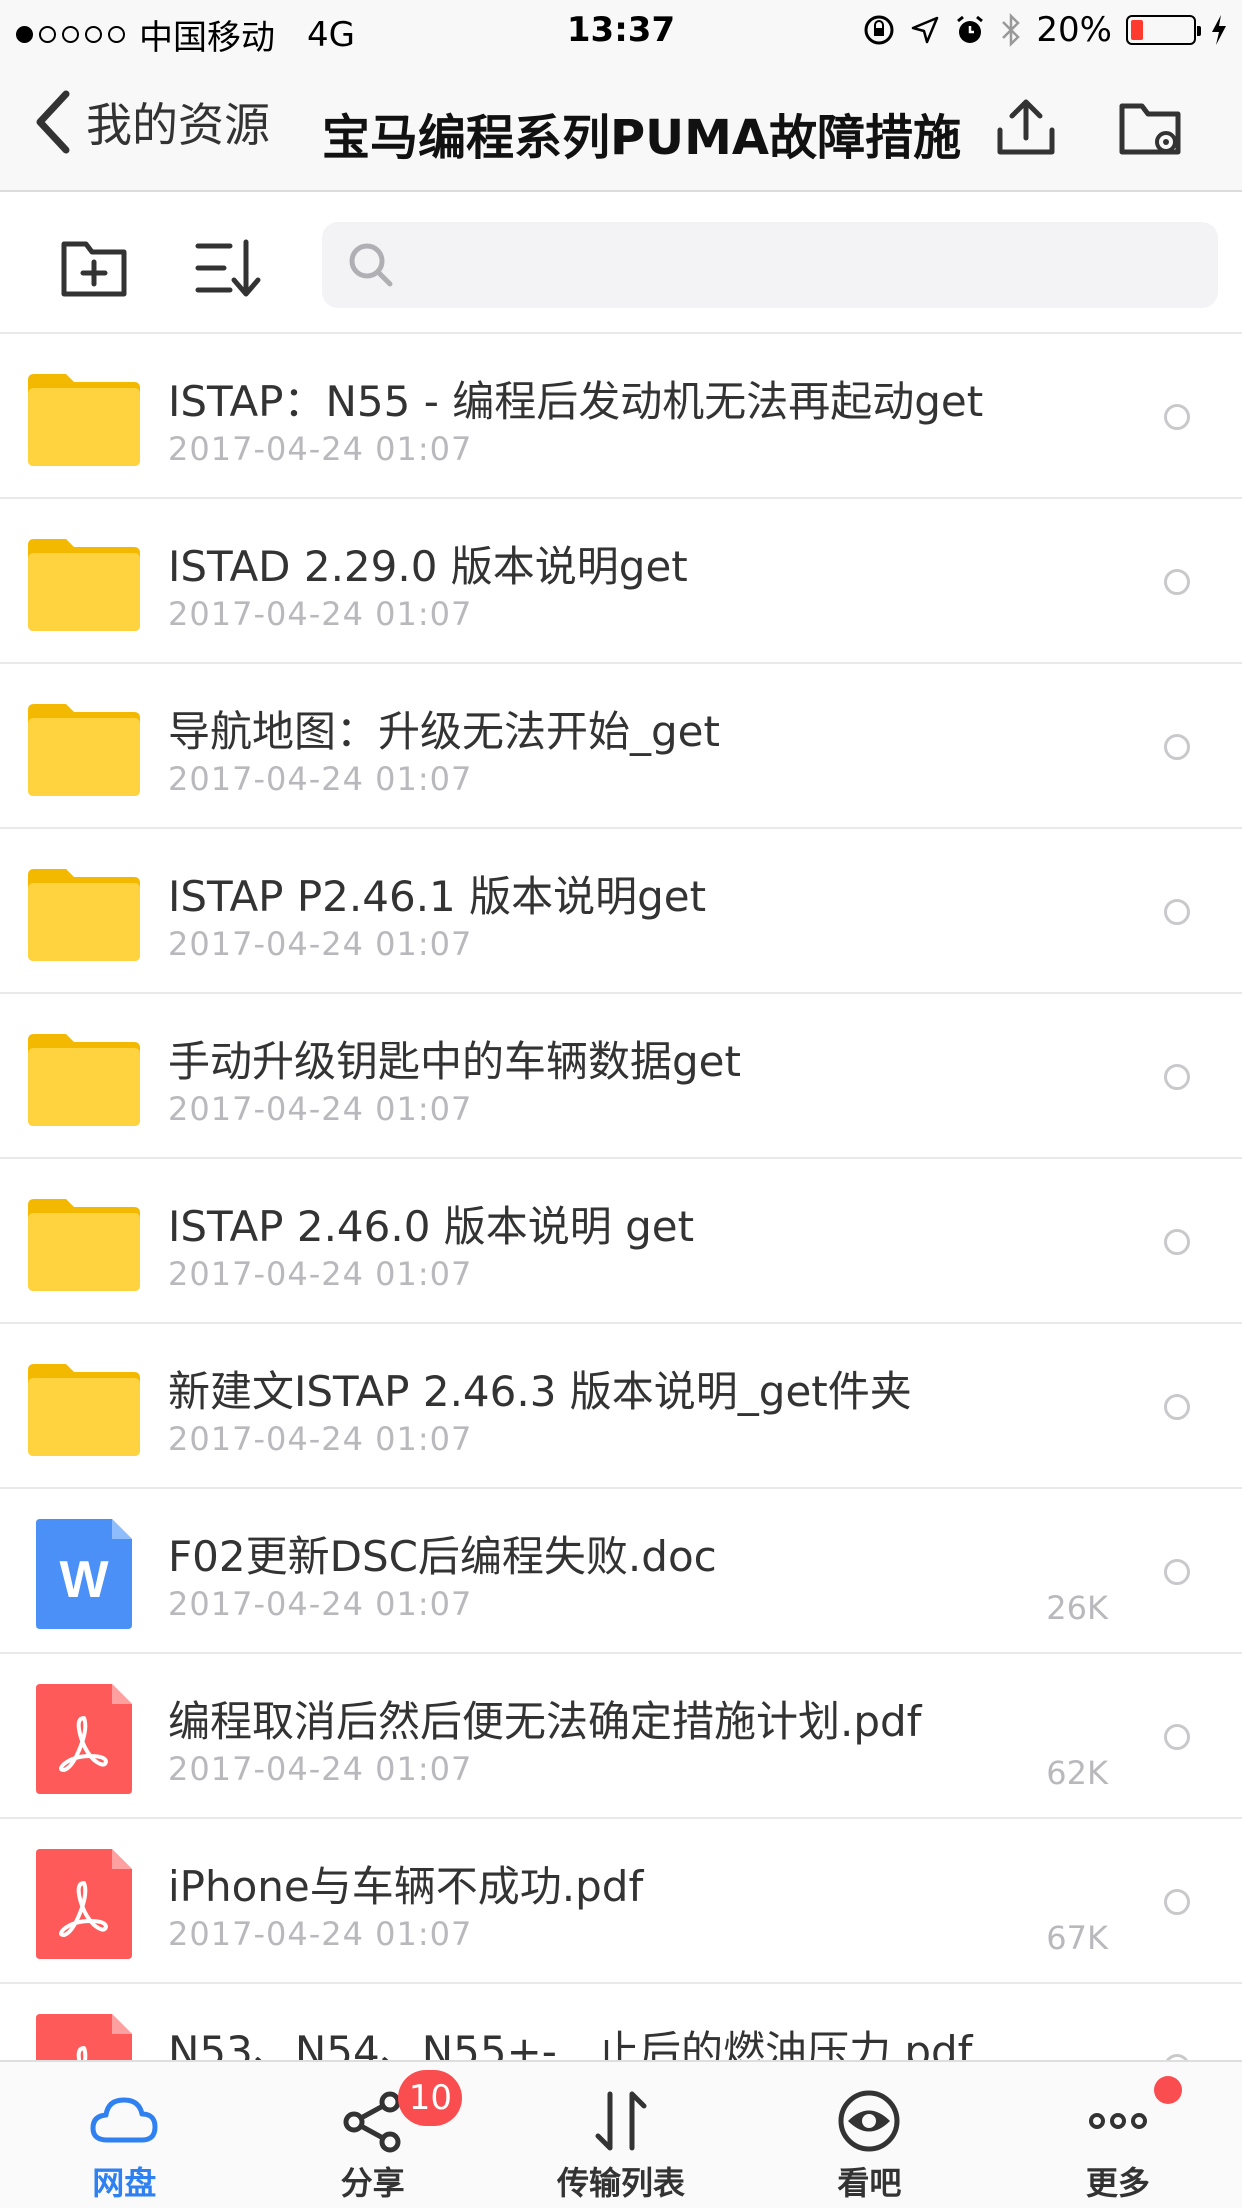 This screenshot has height=2208, width=1242. I want to click on eye-icon, so click(869, 2121).